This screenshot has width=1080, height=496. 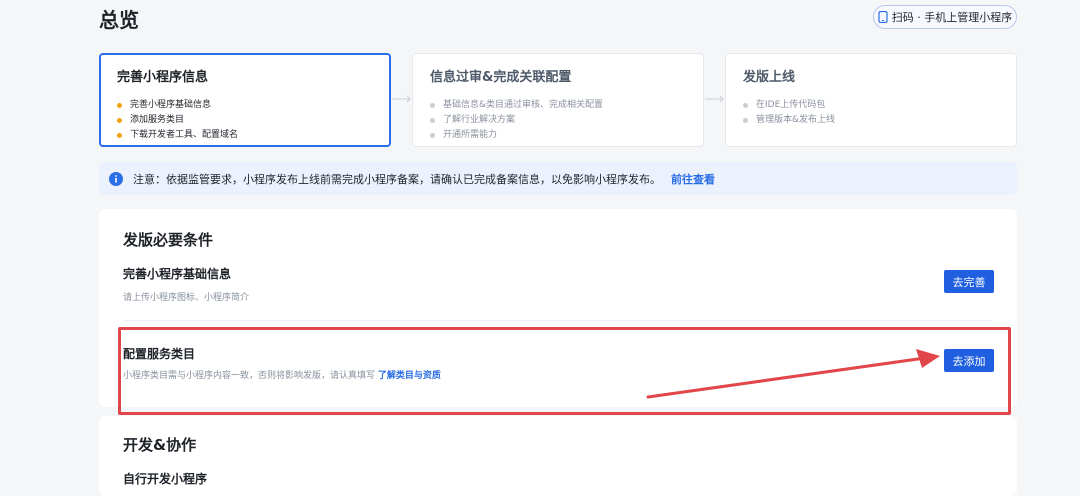 I want to click on item-title: 完善小程序基础信息, so click(x=177, y=274).